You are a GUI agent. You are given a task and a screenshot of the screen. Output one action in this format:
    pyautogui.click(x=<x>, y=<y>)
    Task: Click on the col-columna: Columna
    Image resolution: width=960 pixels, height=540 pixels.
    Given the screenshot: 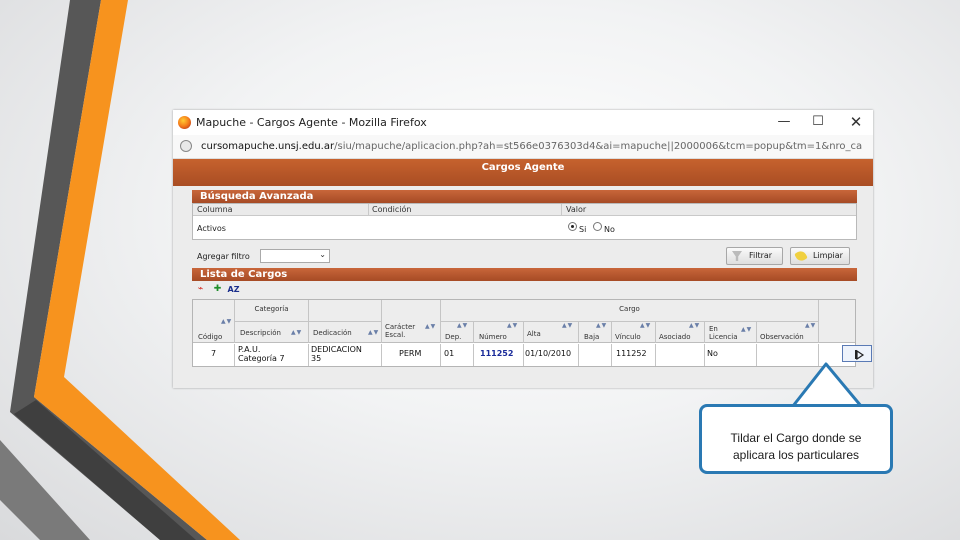 What is the action you would take?
    pyautogui.click(x=215, y=209)
    